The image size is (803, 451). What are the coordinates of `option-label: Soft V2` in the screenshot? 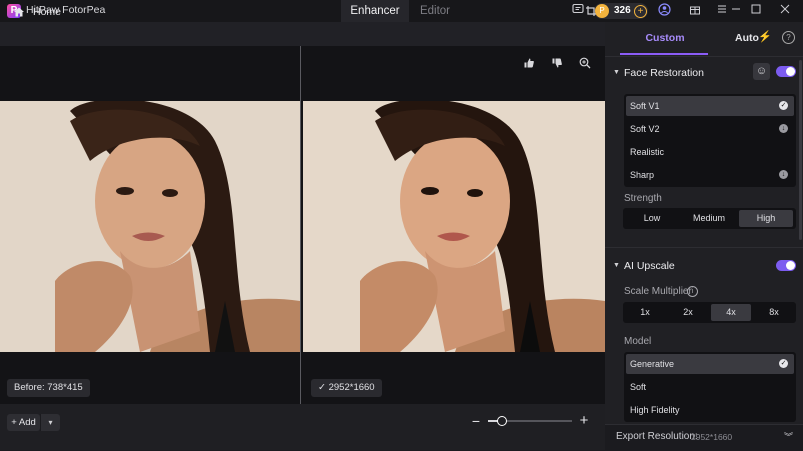 It's located at (645, 129).